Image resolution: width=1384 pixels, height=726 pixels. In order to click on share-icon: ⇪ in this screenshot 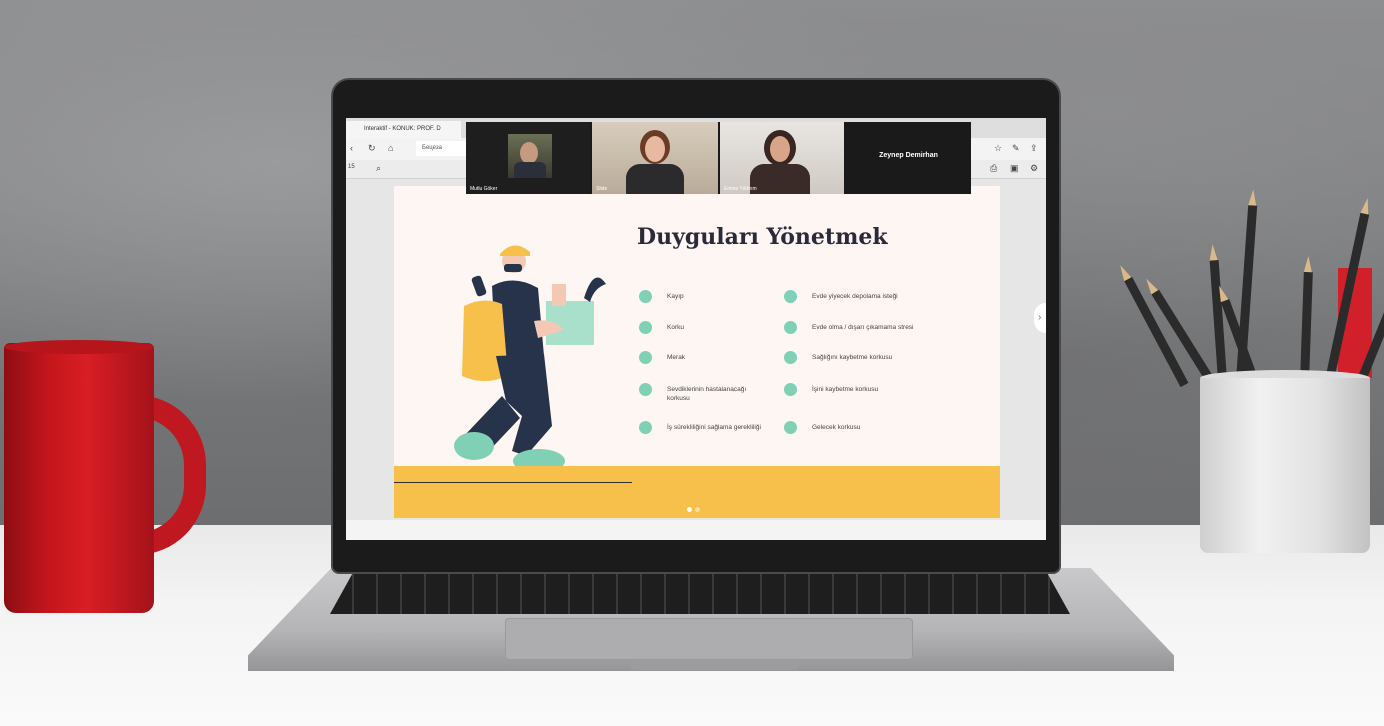, I will do `click(1034, 148)`.